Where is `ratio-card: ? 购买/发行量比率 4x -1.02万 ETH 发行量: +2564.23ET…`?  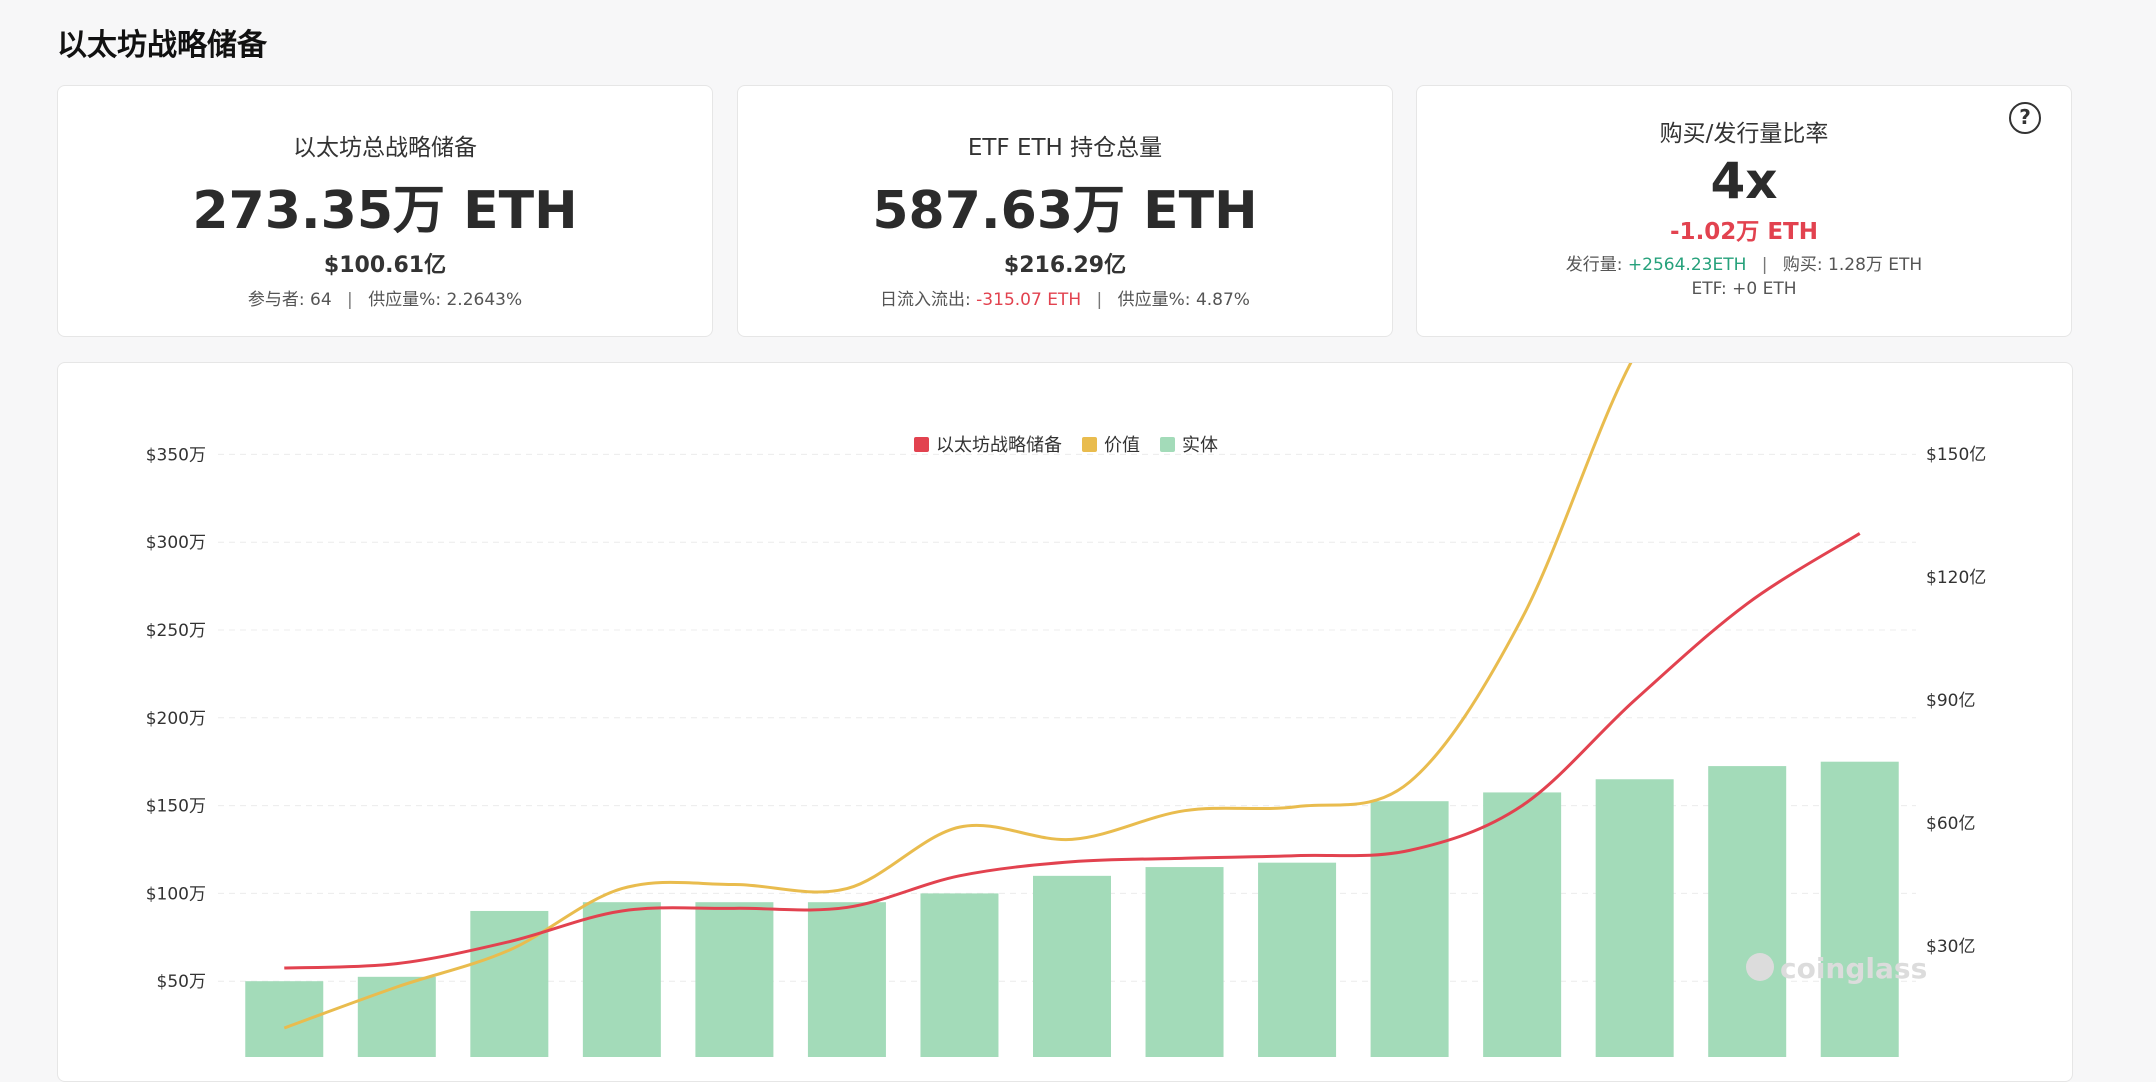 ratio-card: ? 购买/发行量比率 4x -1.02万 ETH 发行量: +2564.23ET… is located at coordinates (1744, 211).